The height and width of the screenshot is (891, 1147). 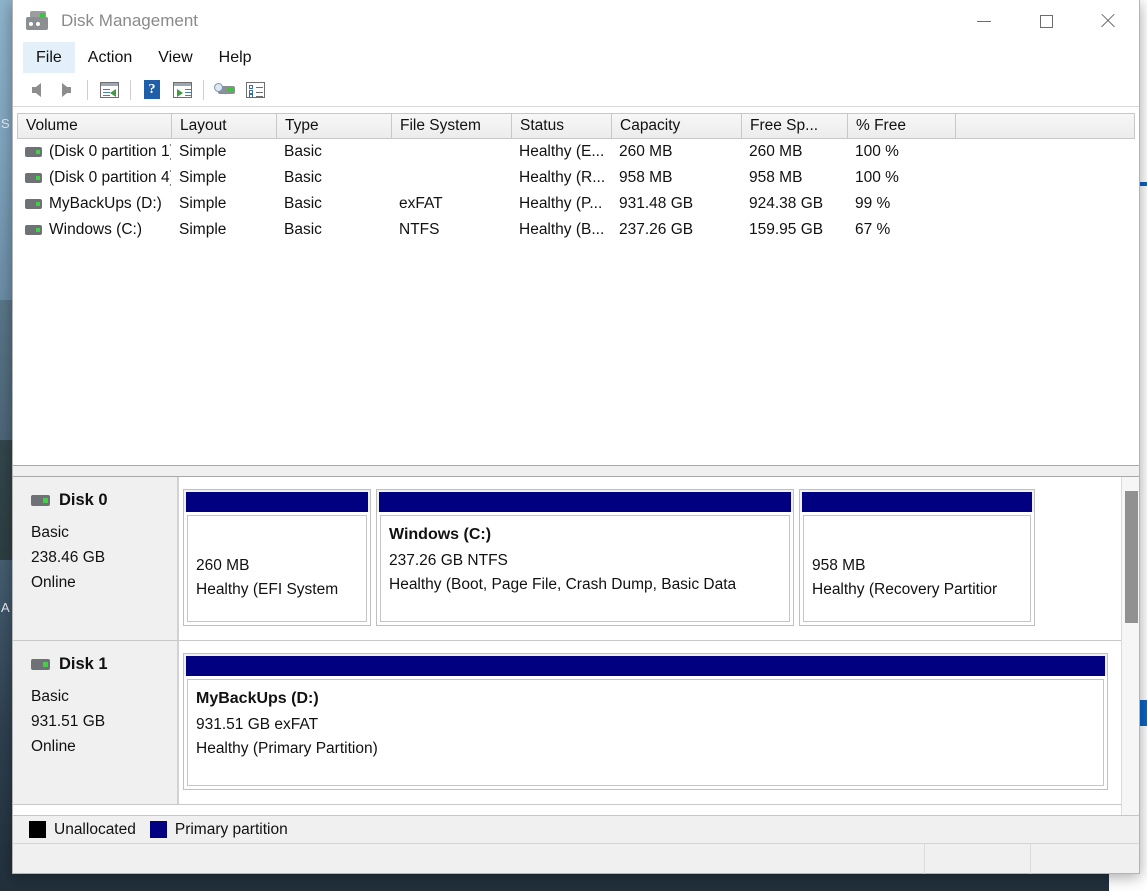 I want to click on cell-percent-free: 67 %, so click(x=873, y=229).